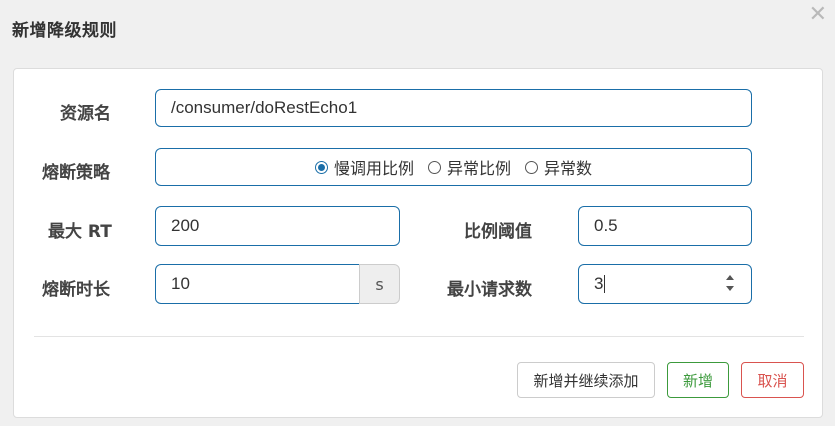 This screenshot has width=835, height=426. Describe the element at coordinates (76, 290) in the screenshot. I see `duration-label: 熔断时长` at that location.